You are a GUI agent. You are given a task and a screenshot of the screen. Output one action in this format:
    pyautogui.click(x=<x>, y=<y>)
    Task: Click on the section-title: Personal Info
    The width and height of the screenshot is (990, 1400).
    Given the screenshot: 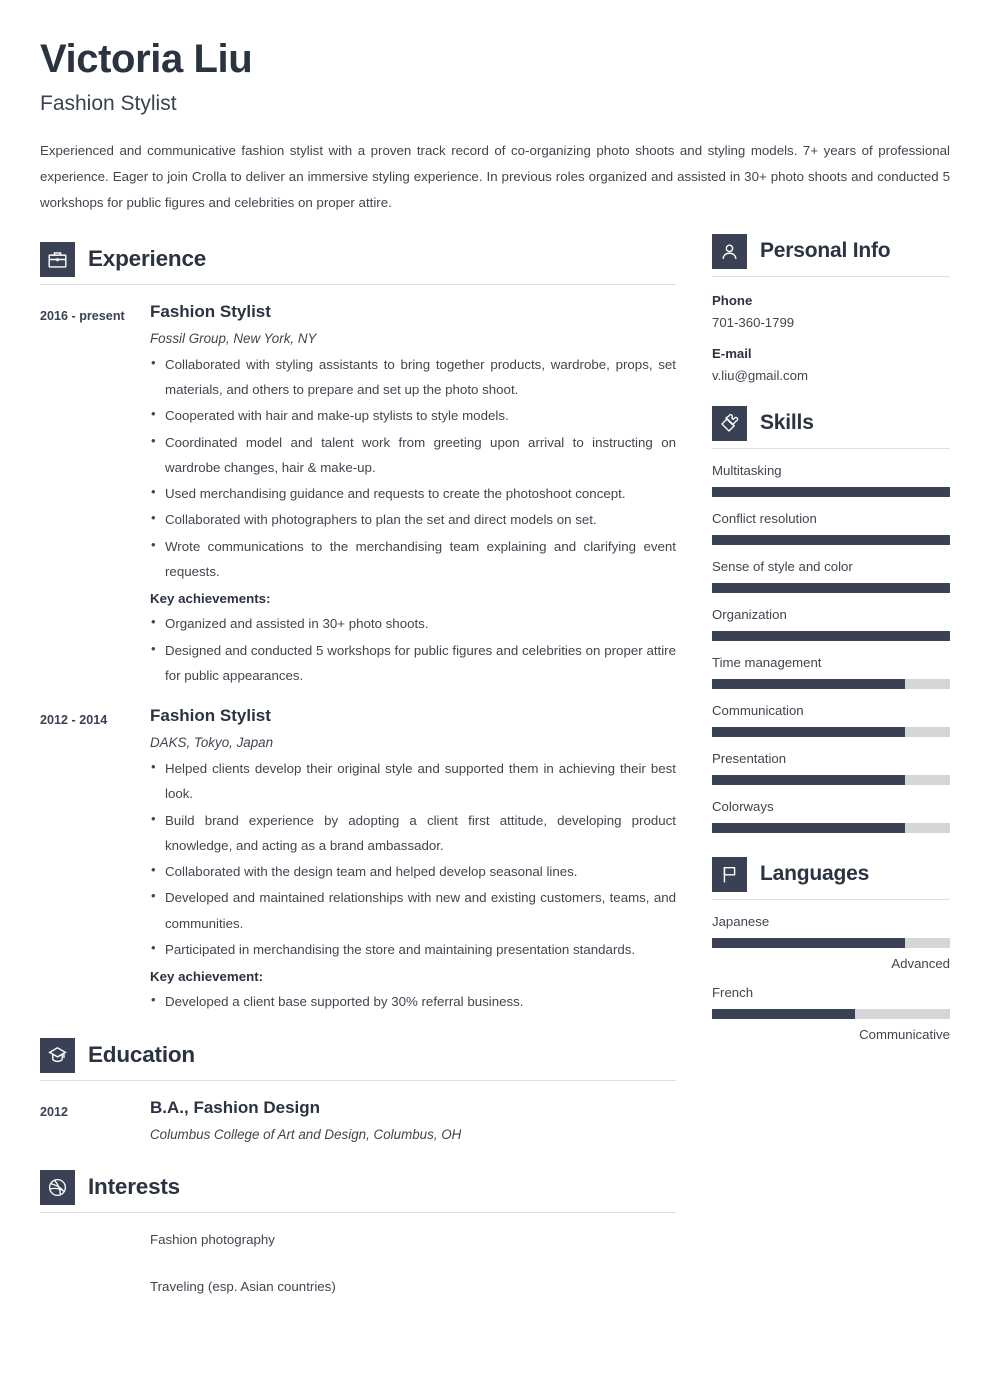 What is the action you would take?
    pyautogui.click(x=825, y=251)
    